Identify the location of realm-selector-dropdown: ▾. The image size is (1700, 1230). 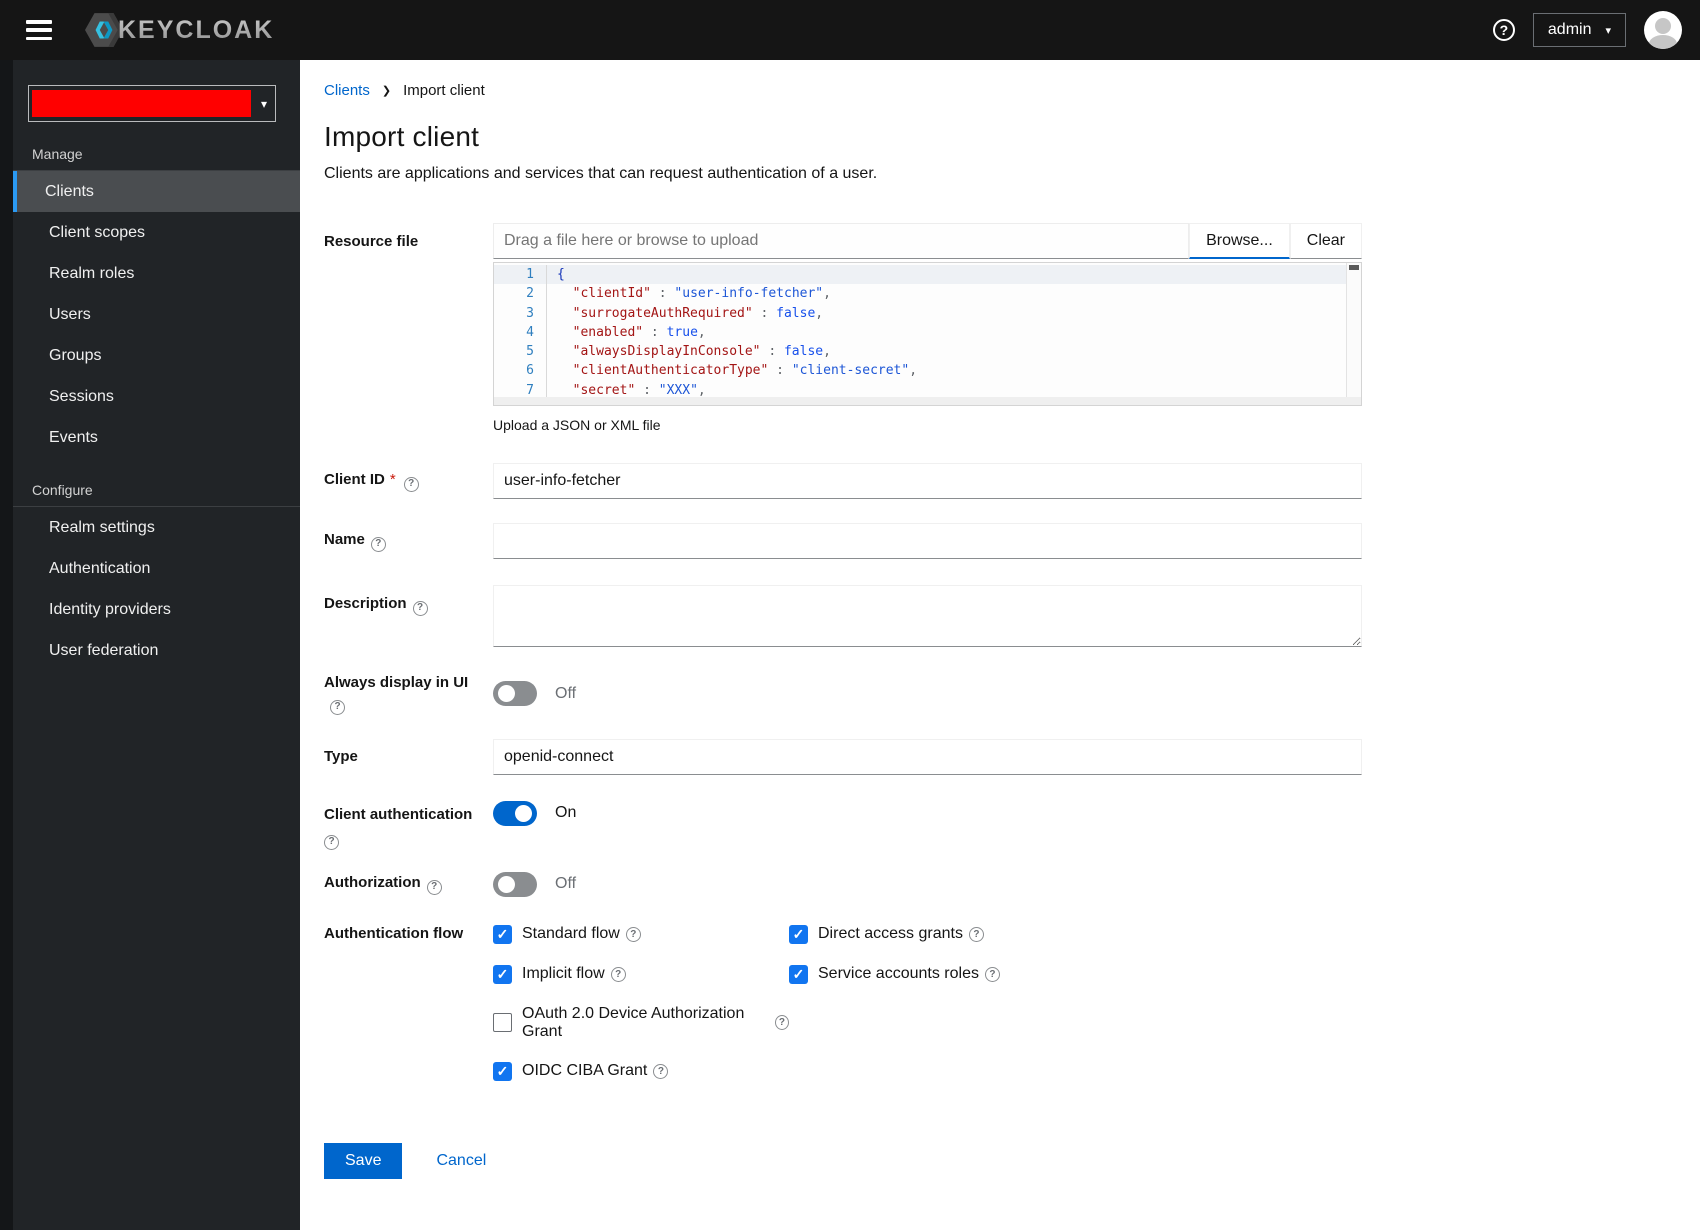
(152, 103).